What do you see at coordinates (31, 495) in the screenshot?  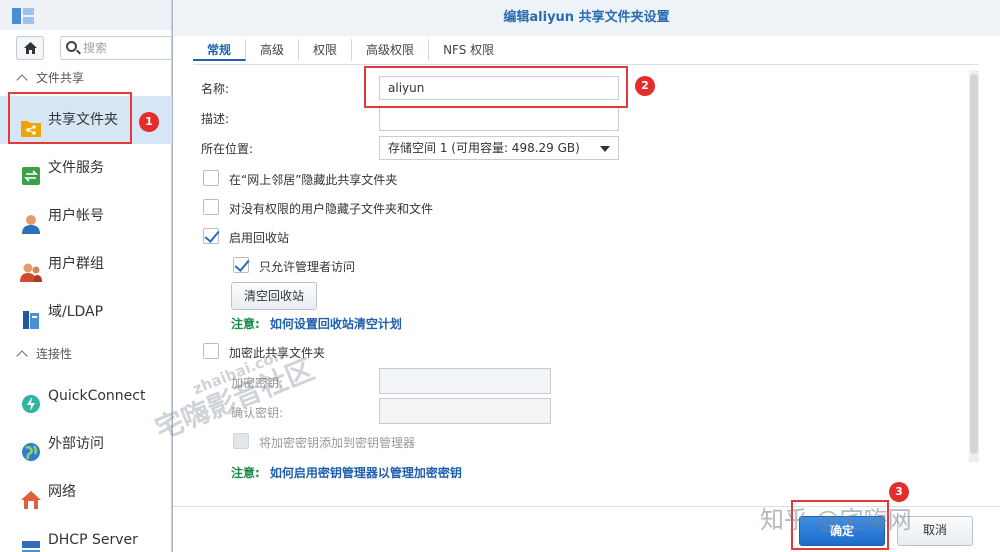 I see `network-home-icon` at bounding box center [31, 495].